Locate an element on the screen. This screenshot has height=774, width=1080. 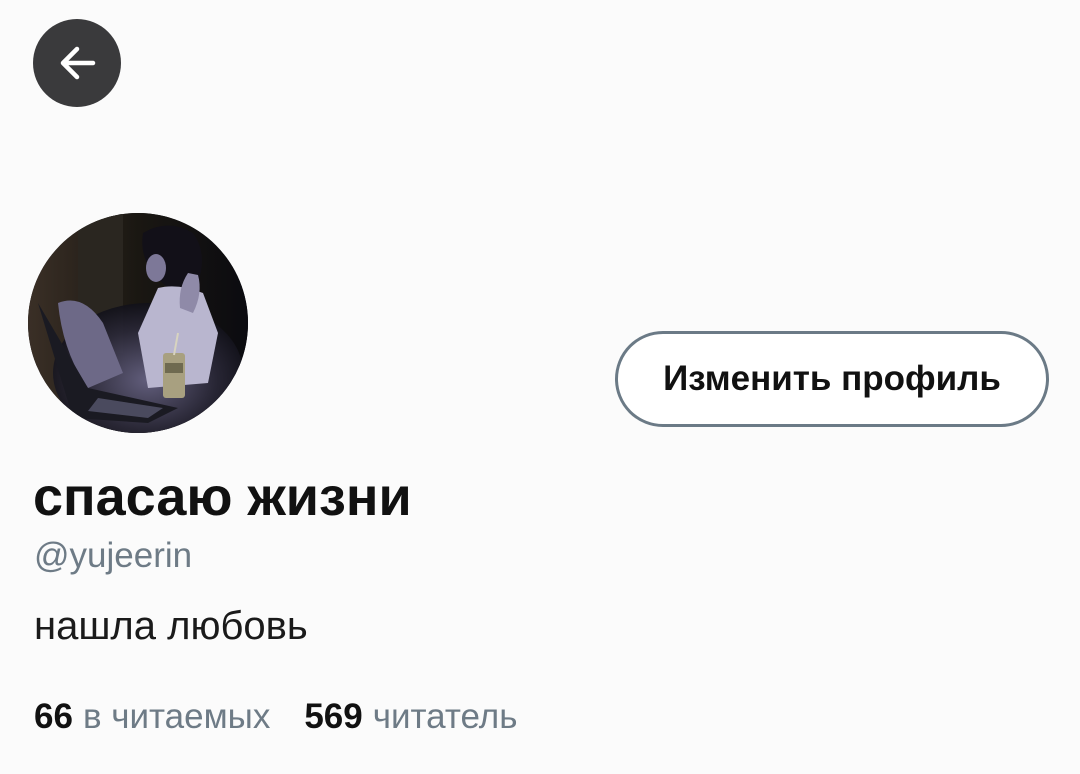
arrow-left-icon is located at coordinates (78, 63).